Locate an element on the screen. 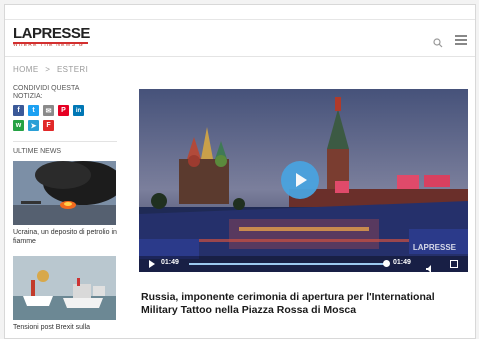 The height and width of the screenshot is (339, 479). news-thumbnail-boats is located at coordinates (64, 288).